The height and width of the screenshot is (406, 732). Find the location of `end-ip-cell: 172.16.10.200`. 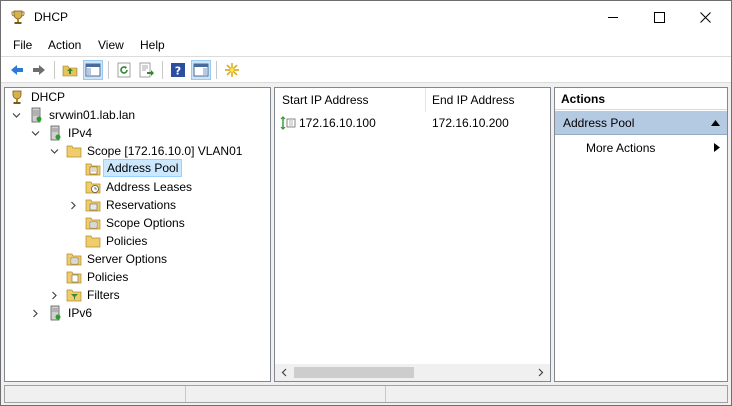

end-ip-cell: 172.16.10.200 is located at coordinates (470, 123).